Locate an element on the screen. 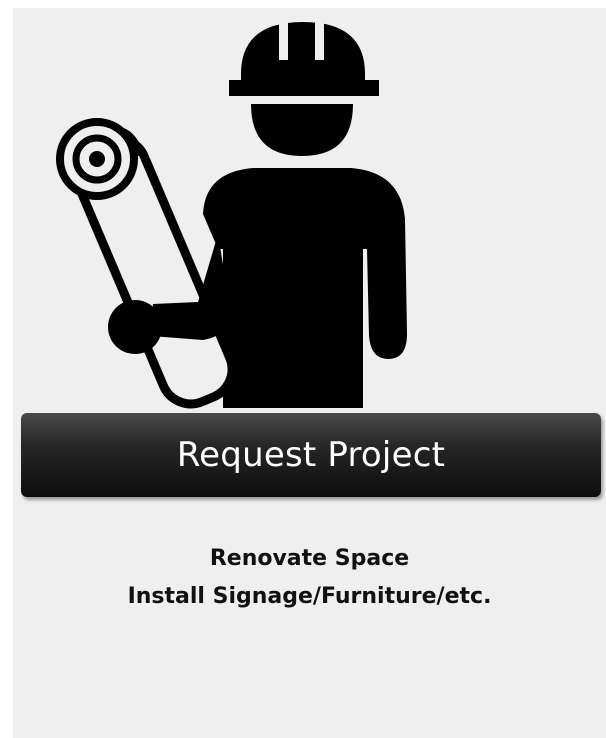 This screenshot has width=606, height=738. description-line-renovate: Renovate Space is located at coordinates (309, 558).